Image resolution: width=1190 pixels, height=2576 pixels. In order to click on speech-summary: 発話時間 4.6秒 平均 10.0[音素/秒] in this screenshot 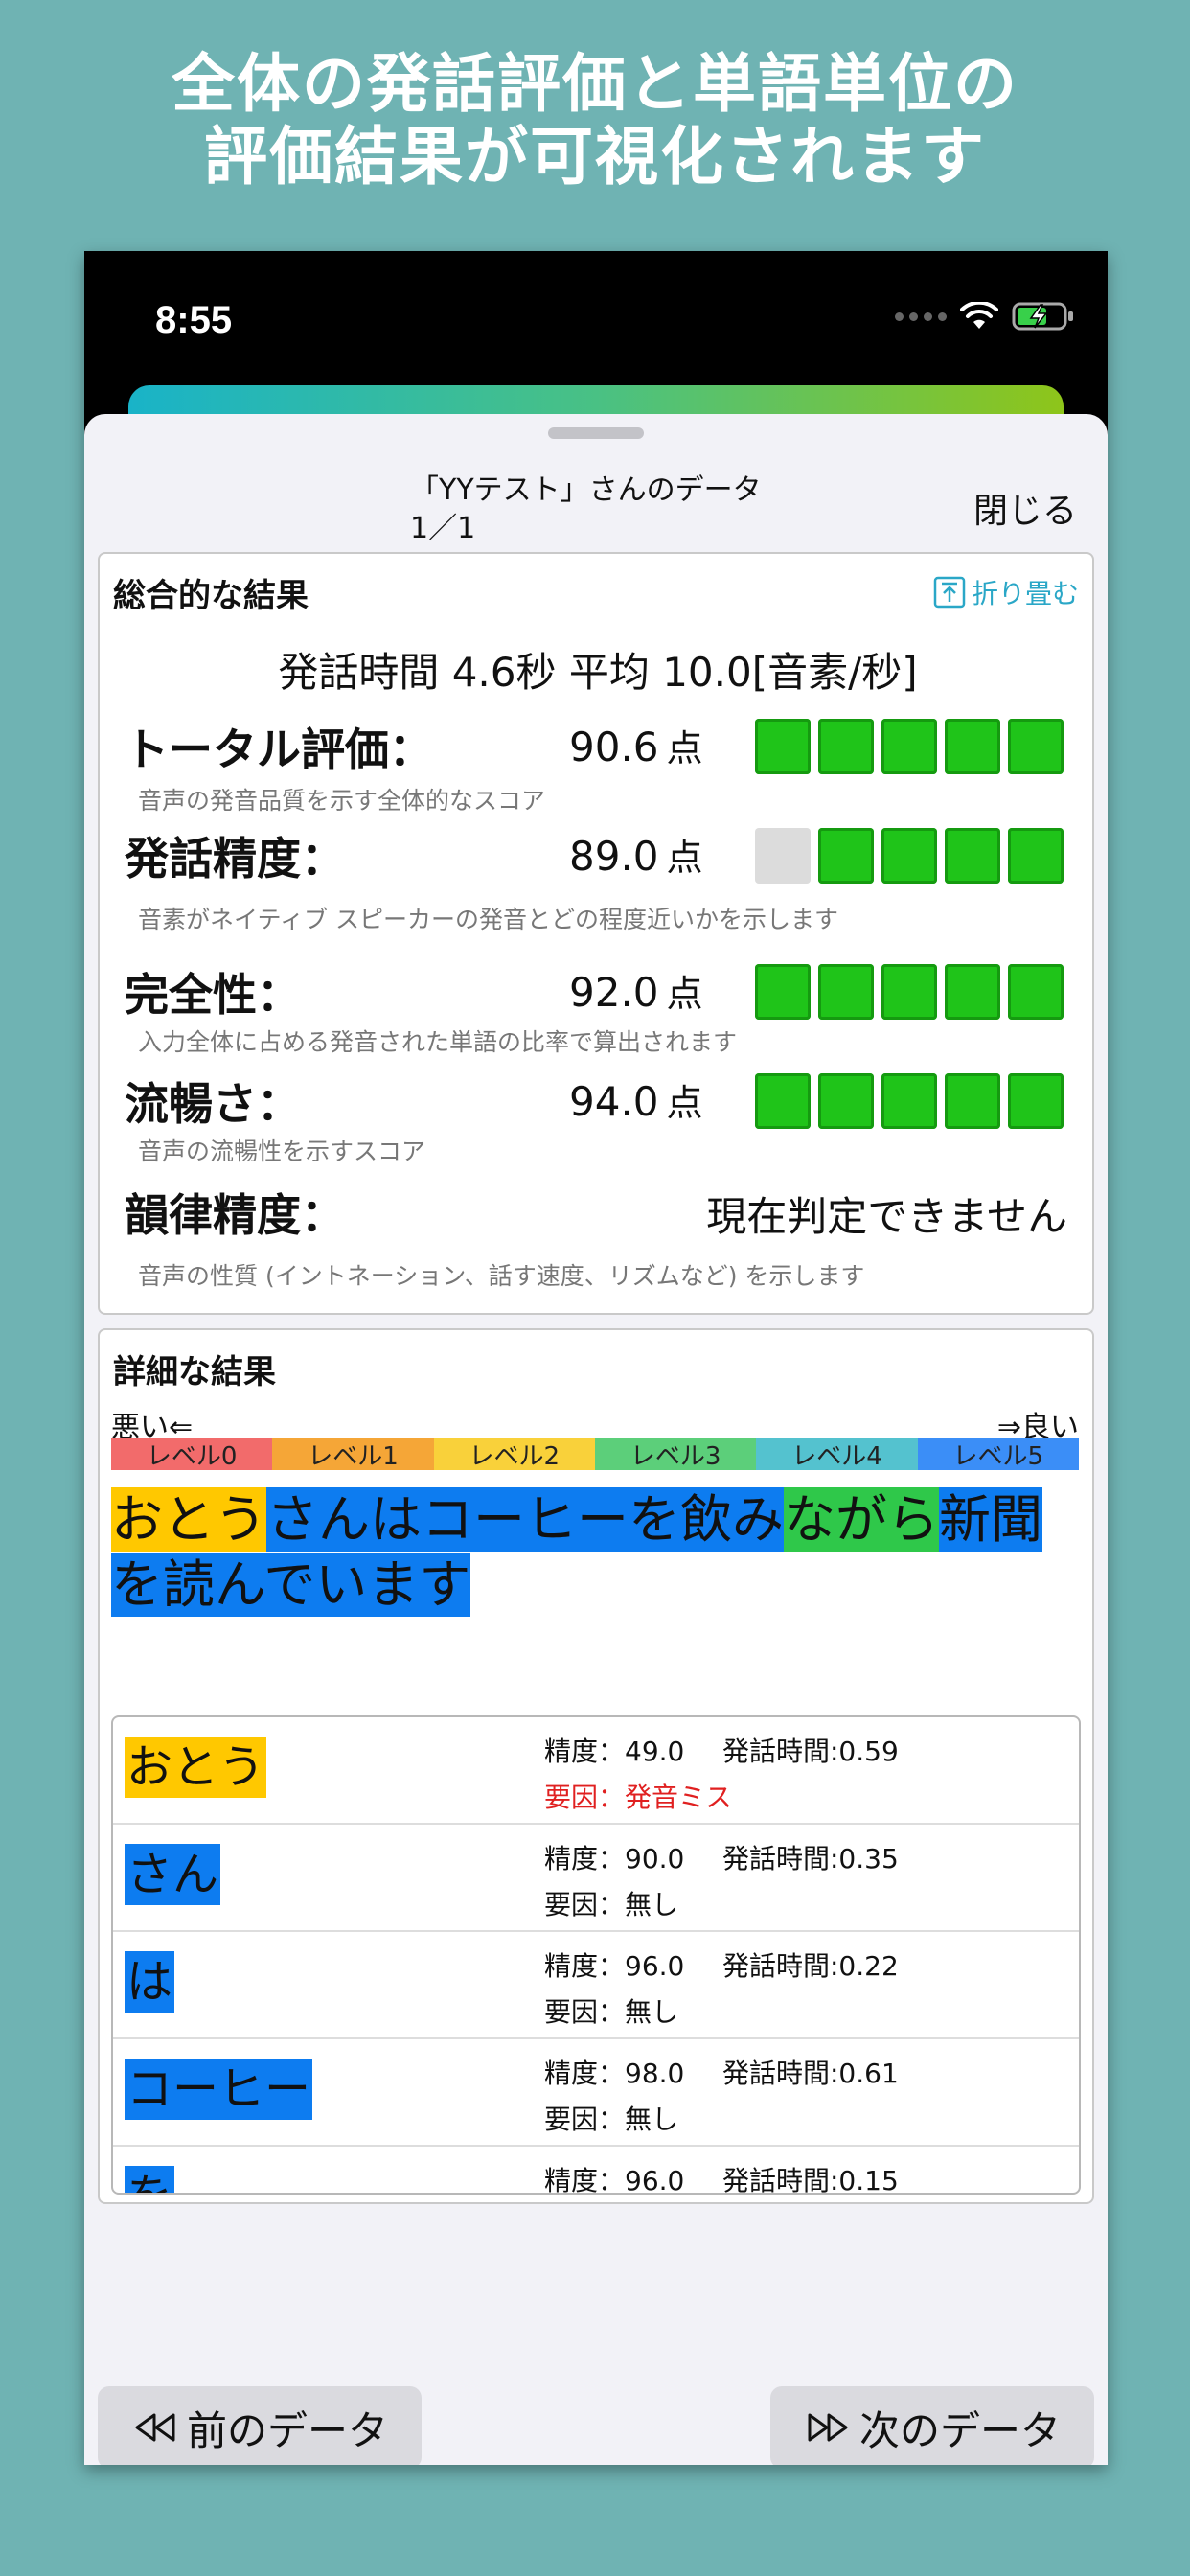, I will do `click(598, 672)`.